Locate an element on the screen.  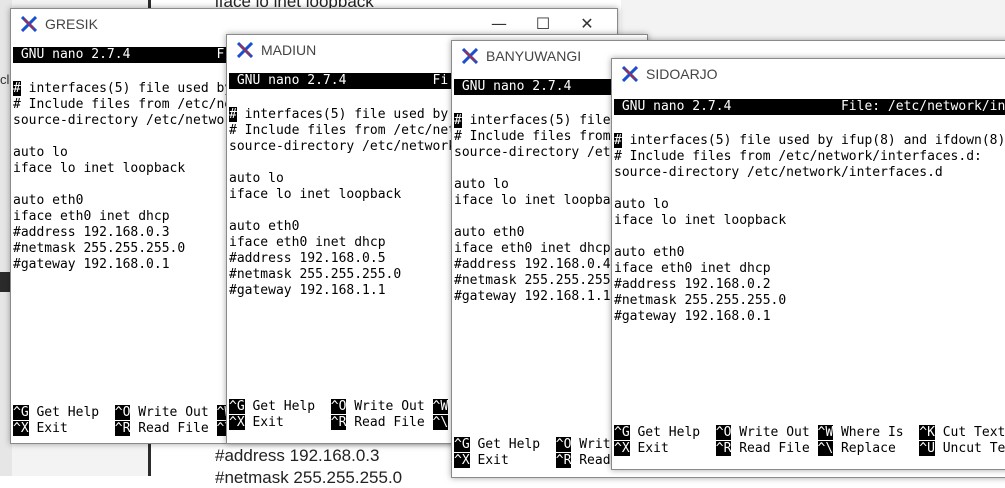
shortcut-item: ^W Where Is is located at coordinates (868, 433).